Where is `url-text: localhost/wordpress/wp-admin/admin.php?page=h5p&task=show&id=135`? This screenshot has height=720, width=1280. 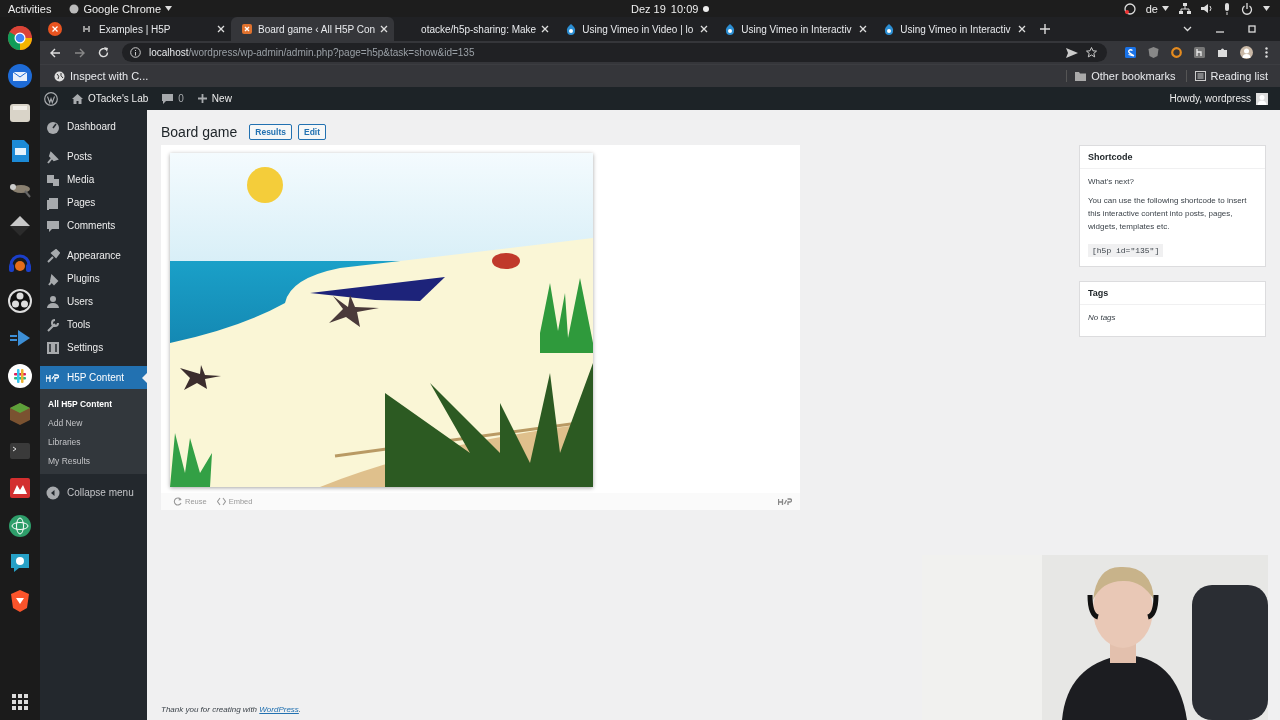
url-text: localhost/wordpress/wp-admin/admin.php?page=h5p&task=show&id=135 is located at coordinates (312, 52).